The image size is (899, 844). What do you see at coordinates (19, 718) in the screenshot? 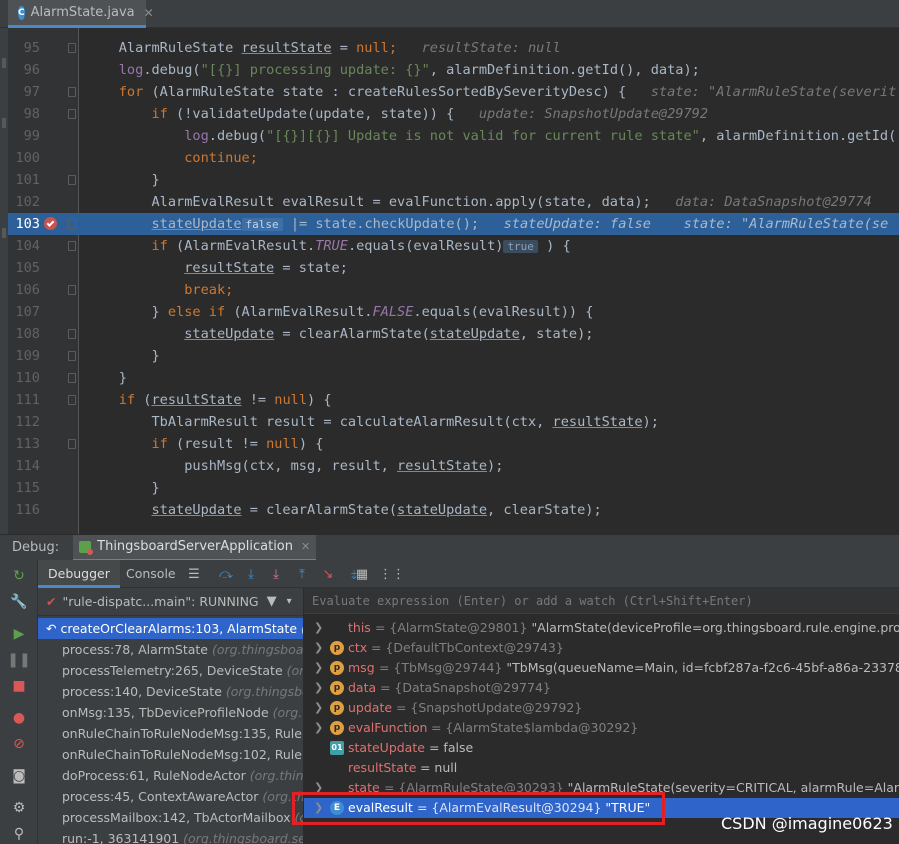
I see `view-breakpoints-icon: ●` at bounding box center [19, 718].